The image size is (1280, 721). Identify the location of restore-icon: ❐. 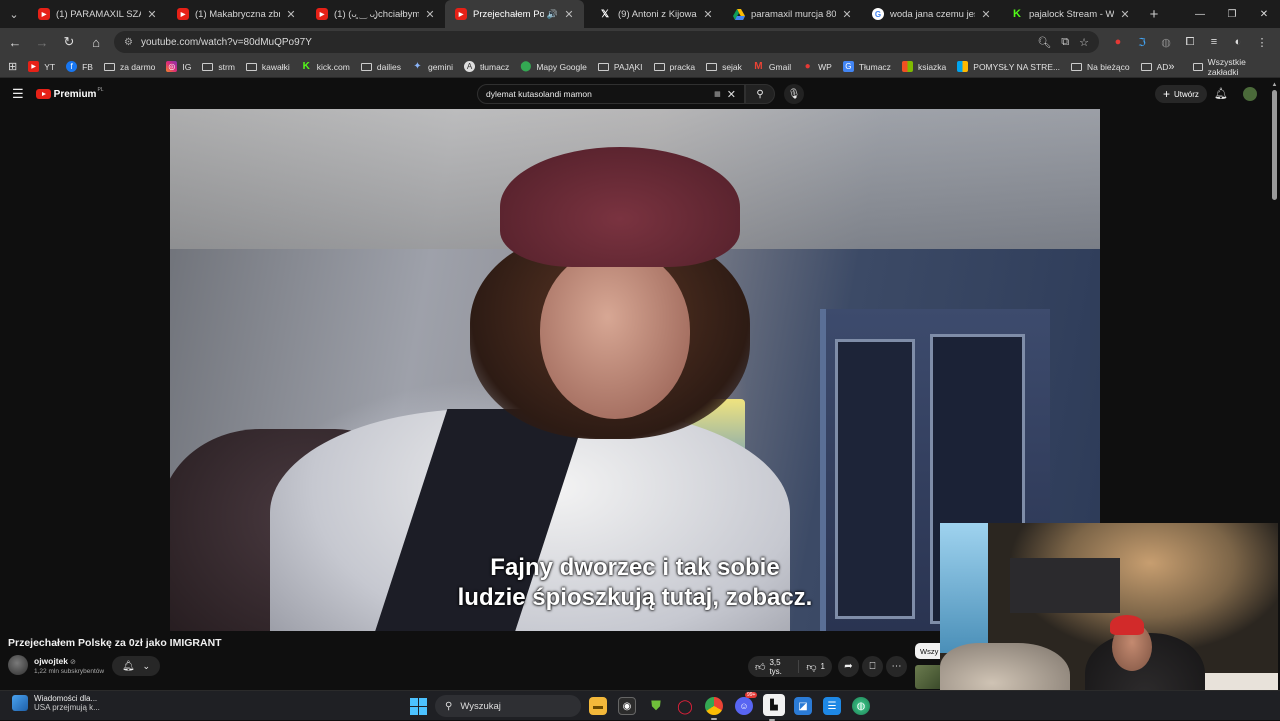
(1232, 14).